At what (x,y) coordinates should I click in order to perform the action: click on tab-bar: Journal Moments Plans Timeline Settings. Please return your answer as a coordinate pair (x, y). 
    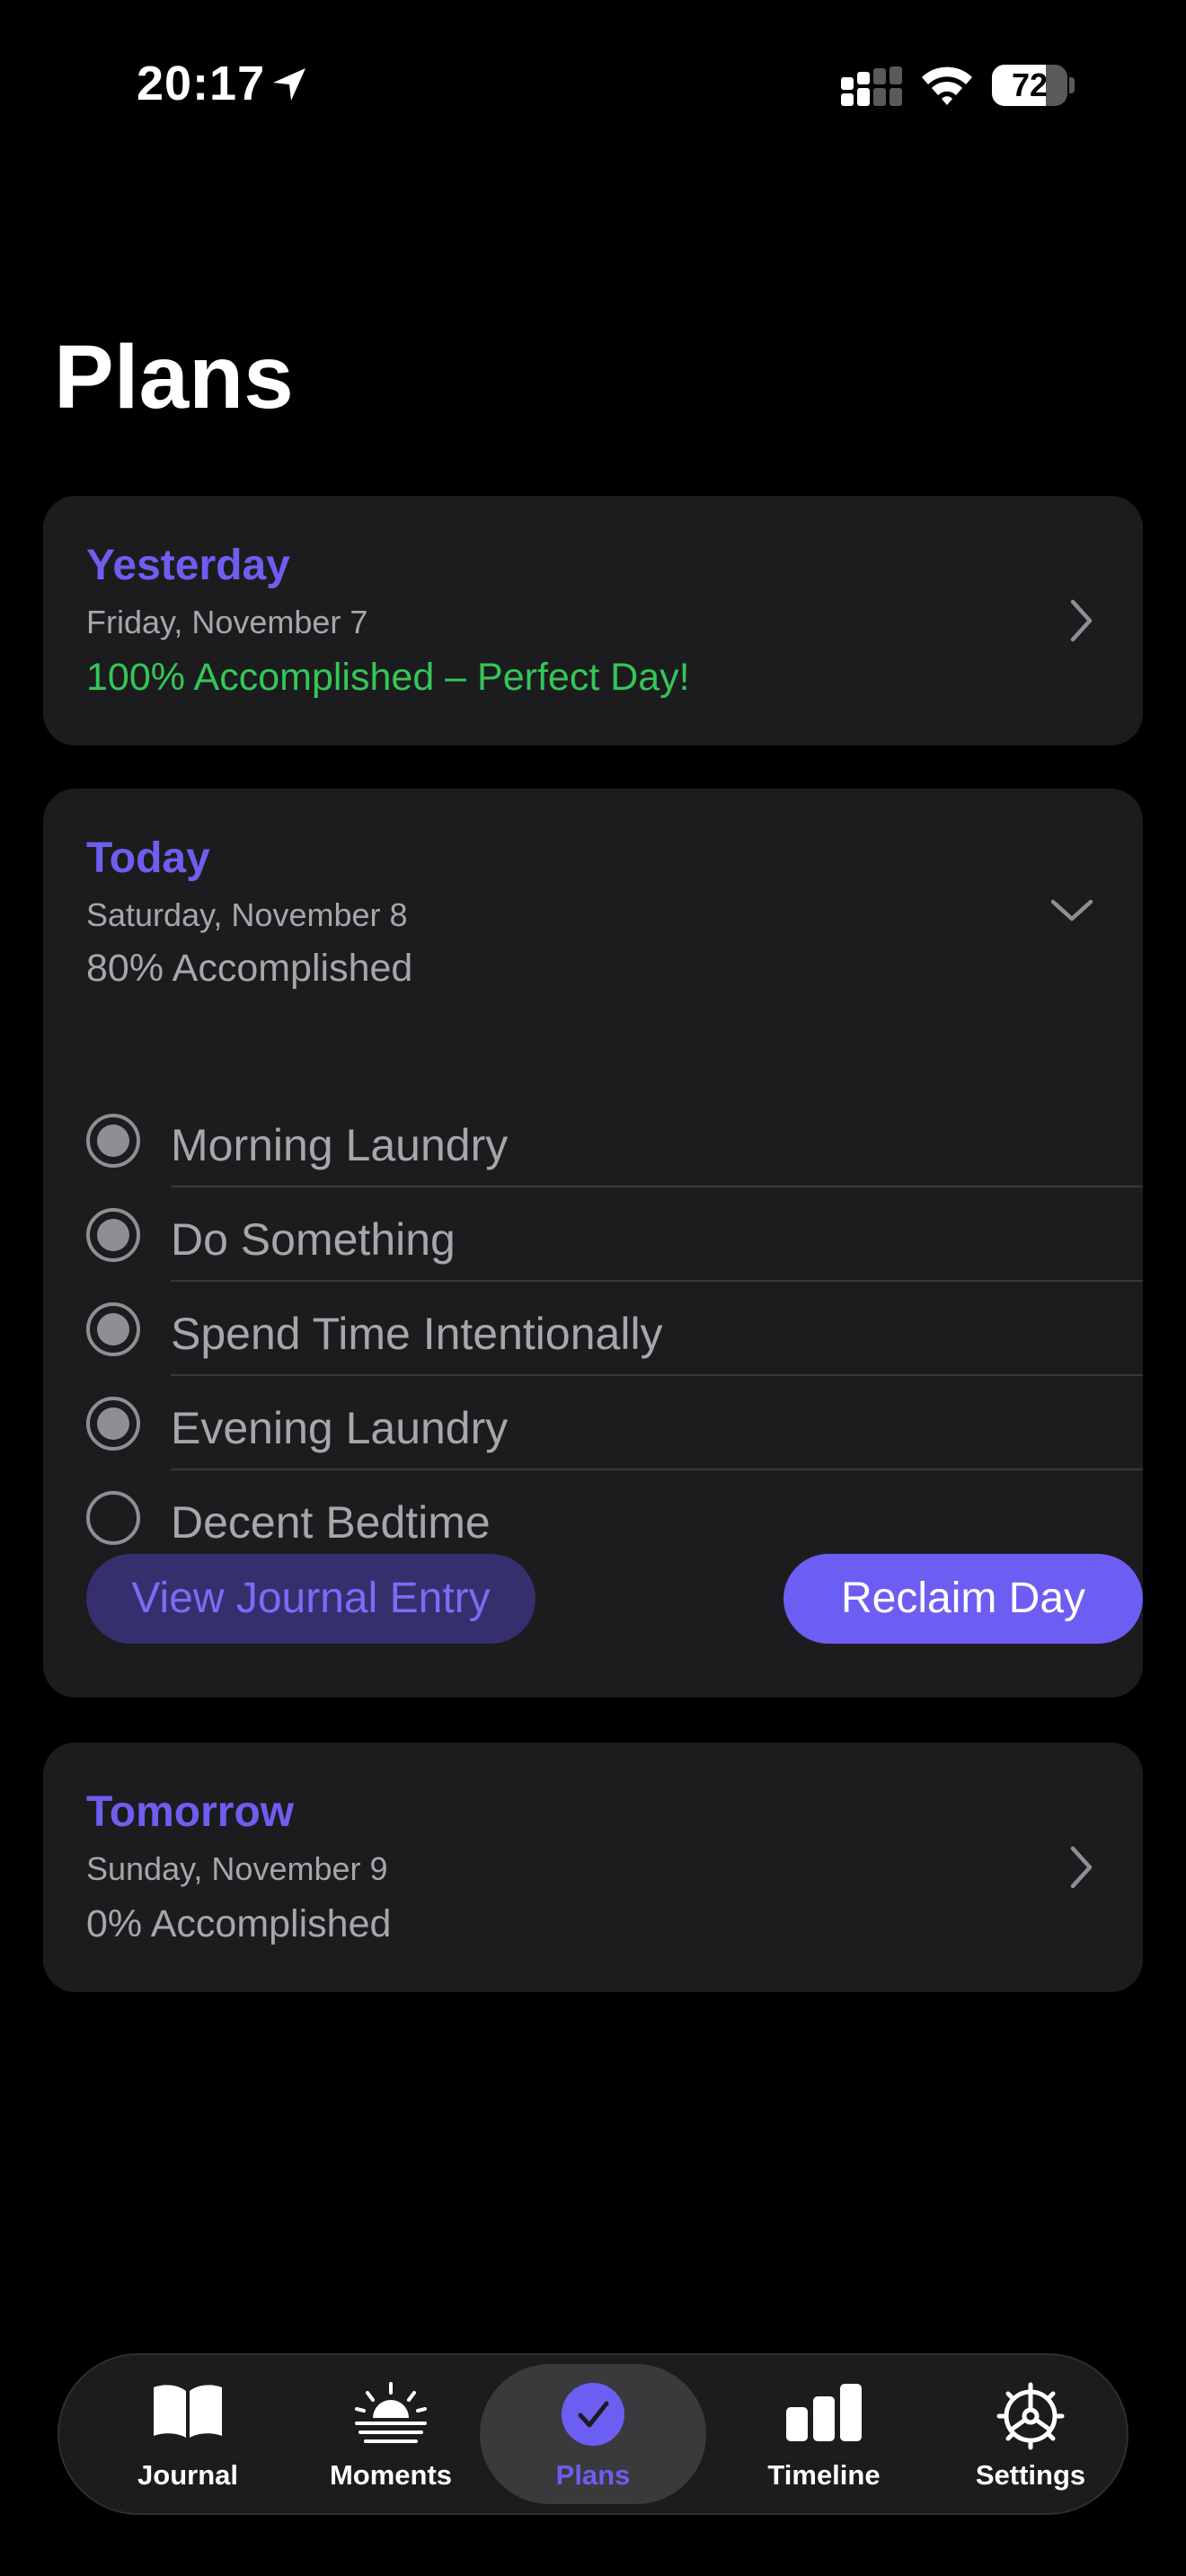
    Looking at the image, I should click on (593, 2434).